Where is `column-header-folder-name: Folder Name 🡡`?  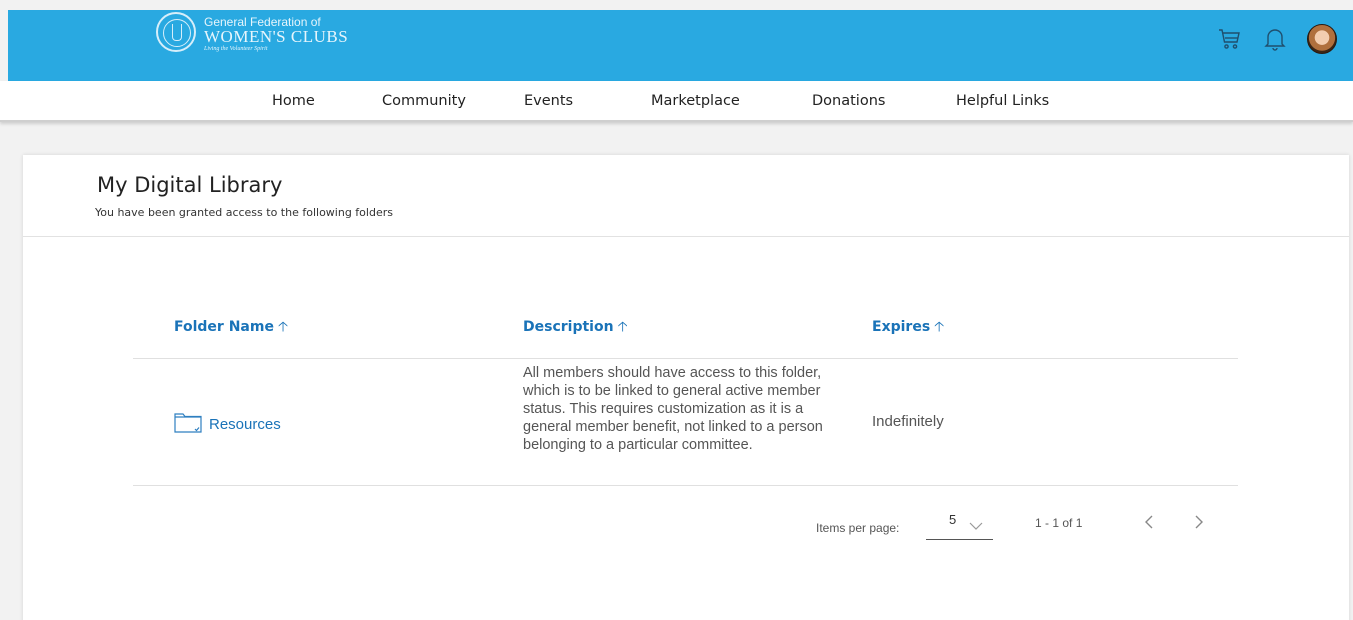 column-header-folder-name: Folder Name 🡡 is located at coordinates (231, 328).